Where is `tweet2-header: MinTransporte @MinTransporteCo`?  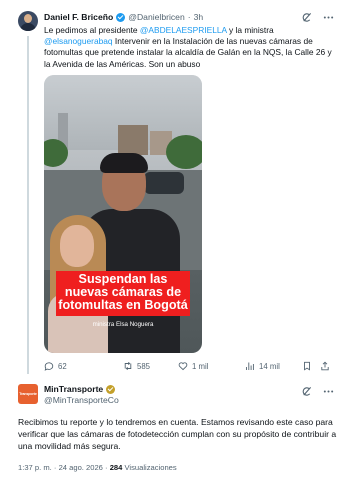 tweet2-header: MinTransporte @MinTransporteCo is located at coordinates (81, 394).